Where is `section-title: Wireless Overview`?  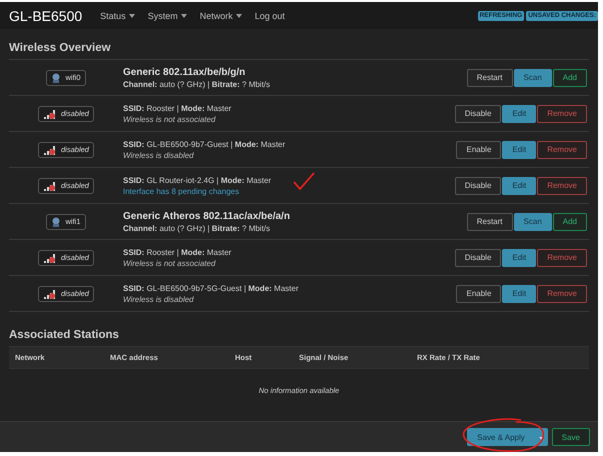
section-title: Wireless Overview is located at coordinates (60, 48).